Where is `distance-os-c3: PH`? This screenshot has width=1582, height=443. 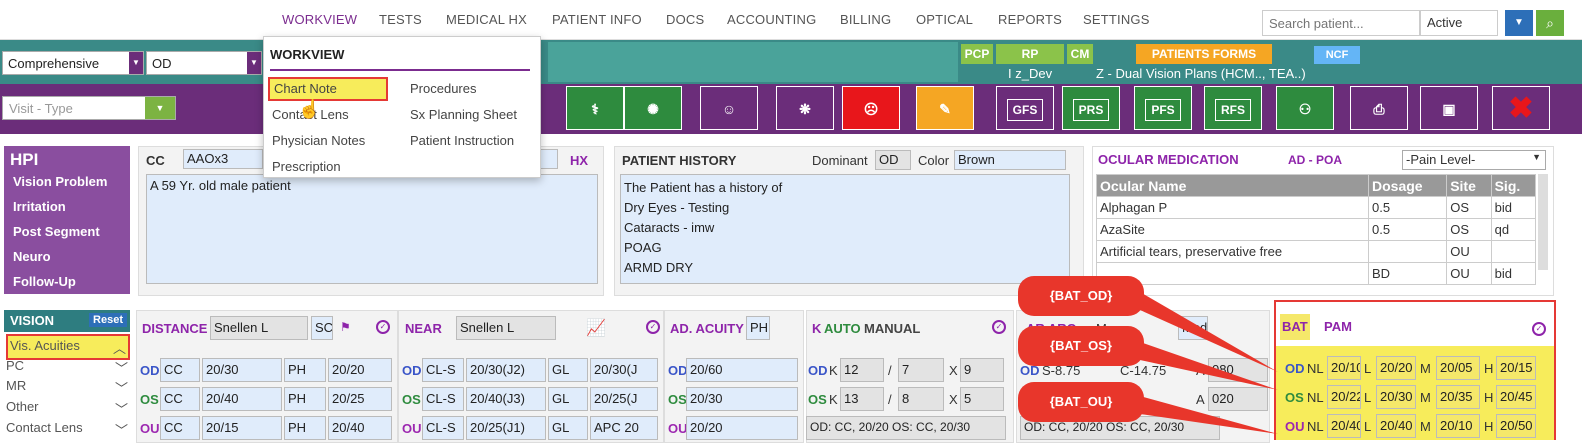 distance-os-c3: PH is located at coordinates (305, 399).